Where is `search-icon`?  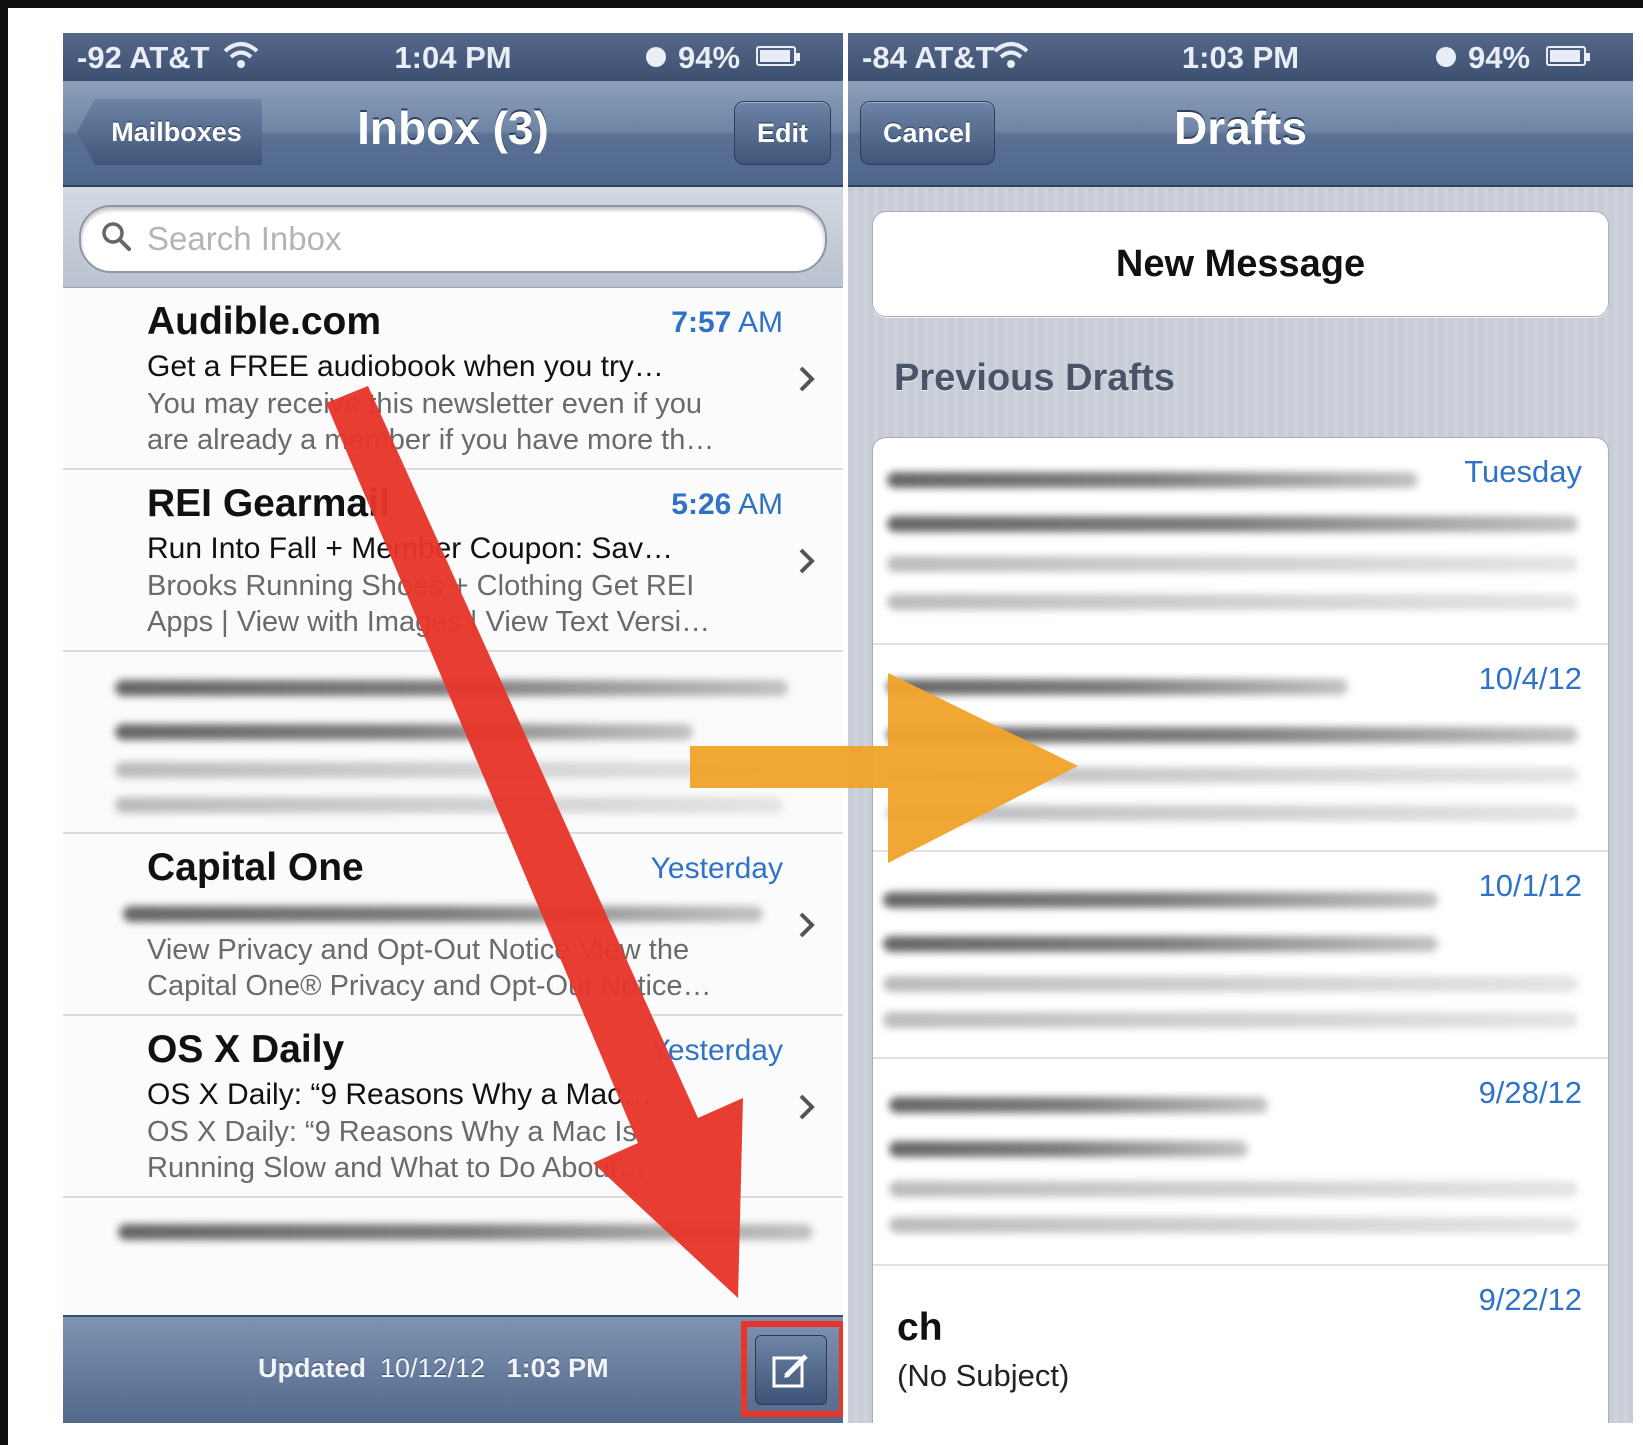 search-icon is located at coordinates (116, 236).